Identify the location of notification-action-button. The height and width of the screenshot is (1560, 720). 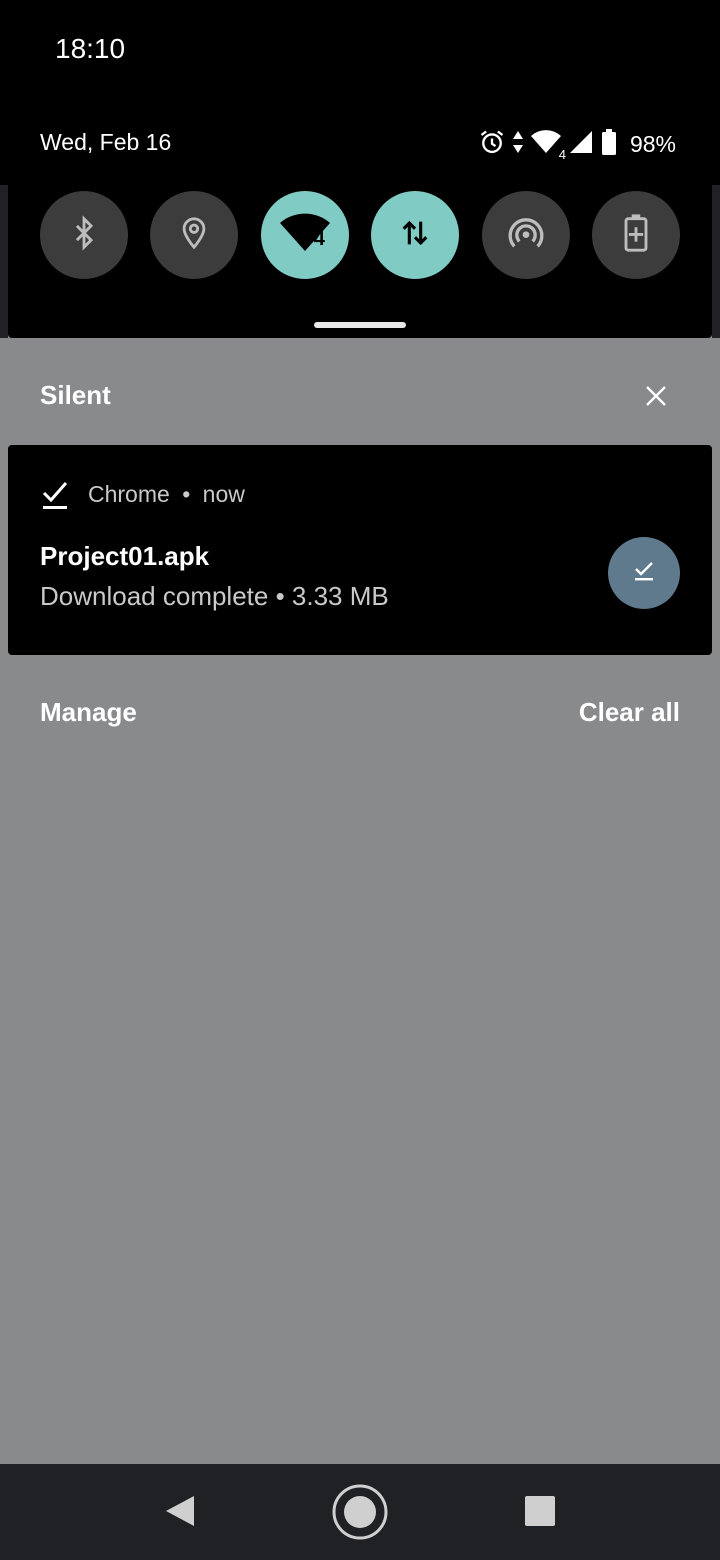
(644, 573).